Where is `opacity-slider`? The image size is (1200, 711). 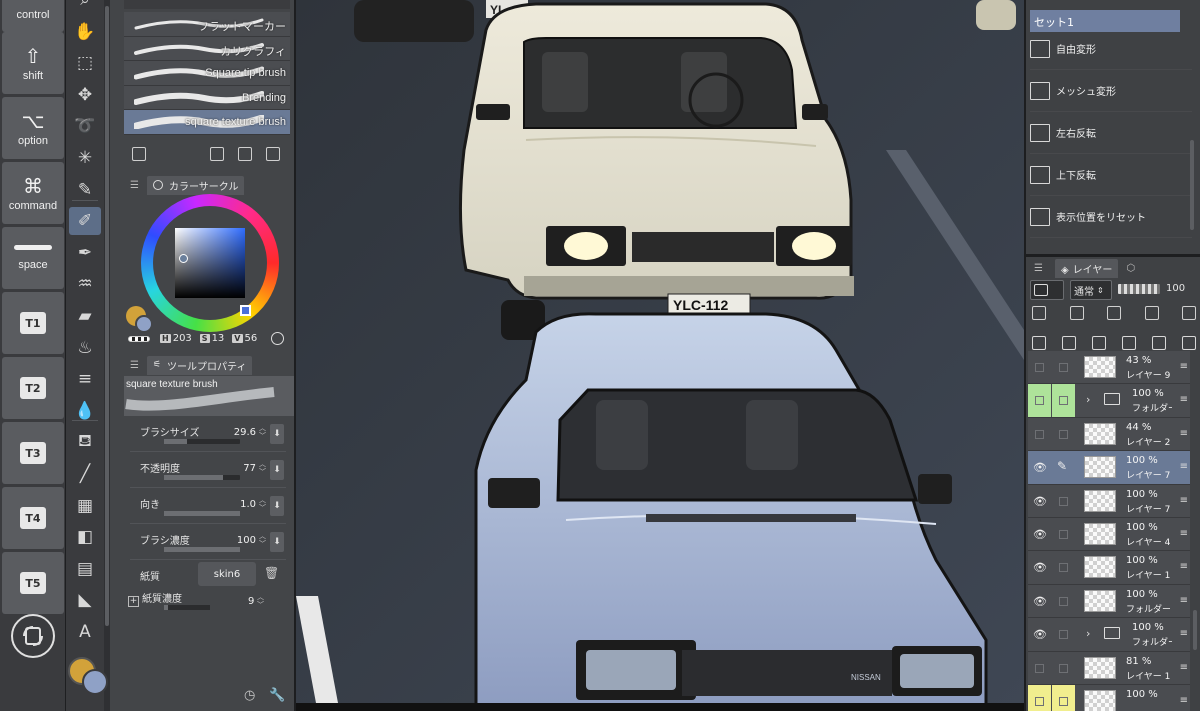
opacity-slider is located at coordinates (1139, 289).